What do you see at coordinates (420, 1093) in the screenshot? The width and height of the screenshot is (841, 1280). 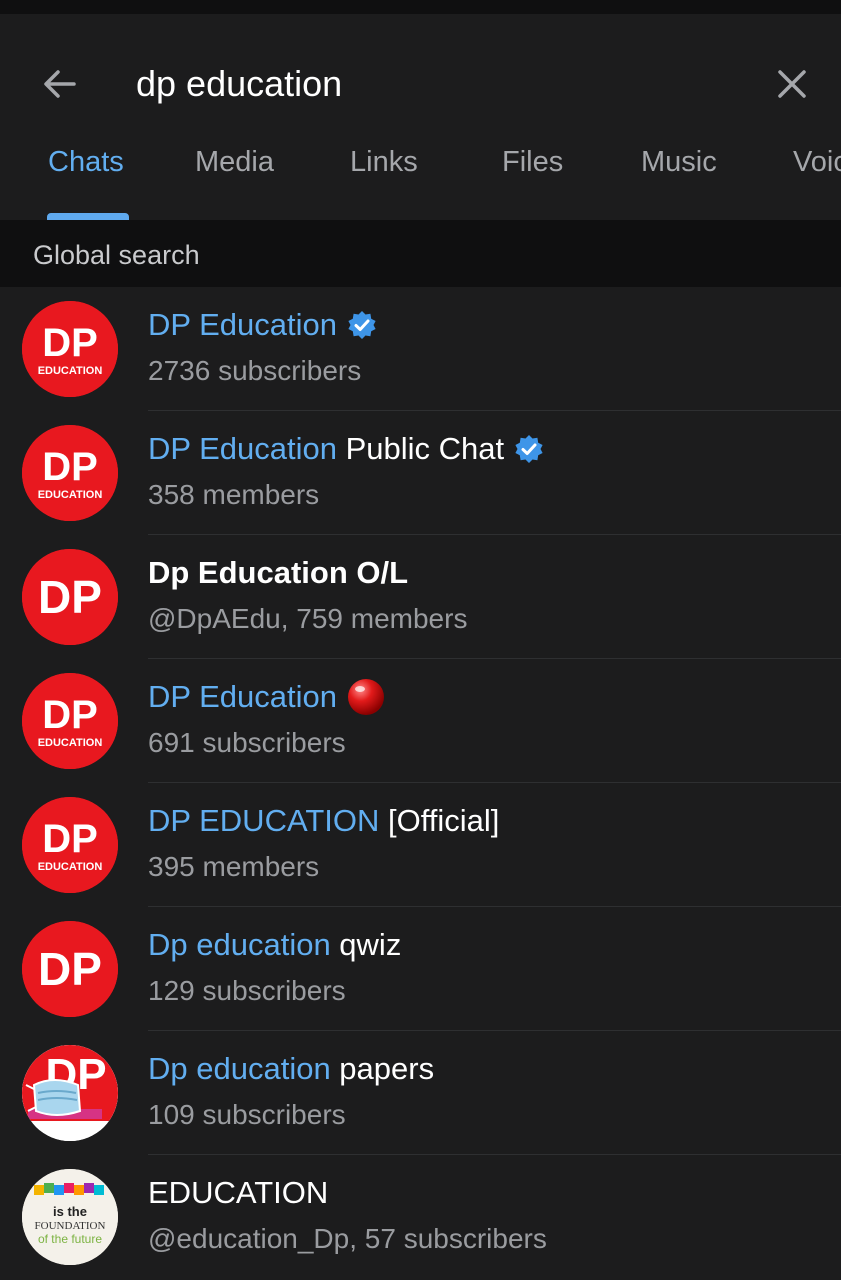 I see `list-item: DP Dp education papers 109 subscribers` at bounding box center [420, 1093].